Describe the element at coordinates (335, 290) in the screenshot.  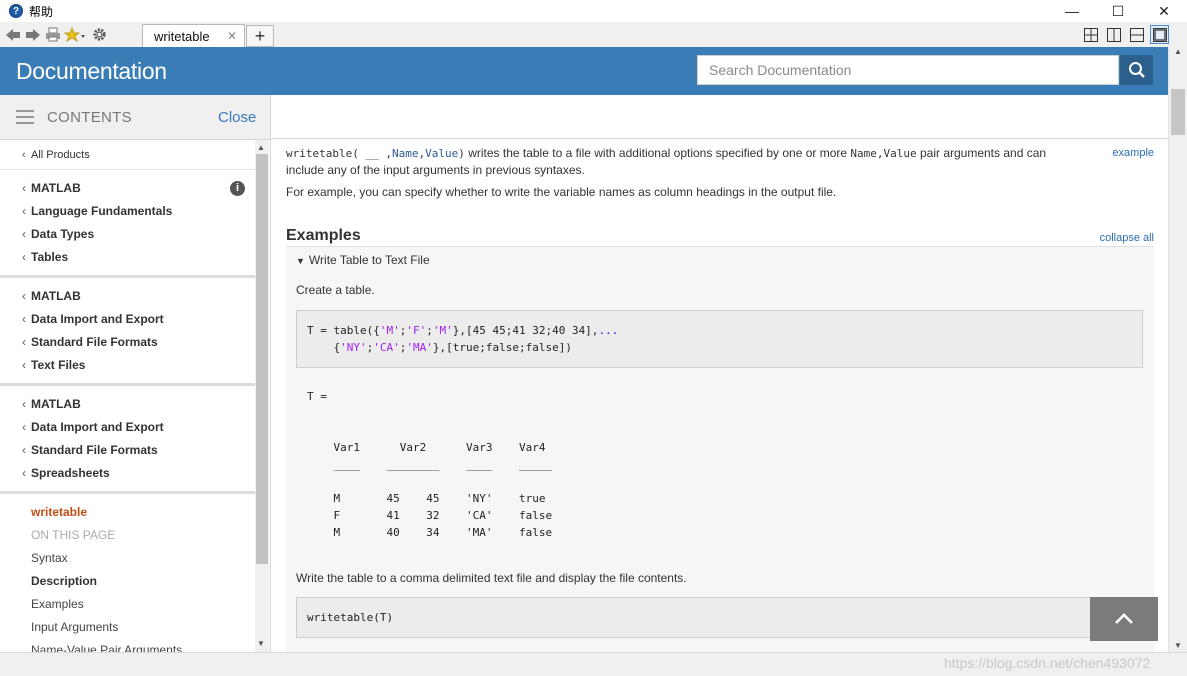
I see `example-text-create: Create a table.` at that location.